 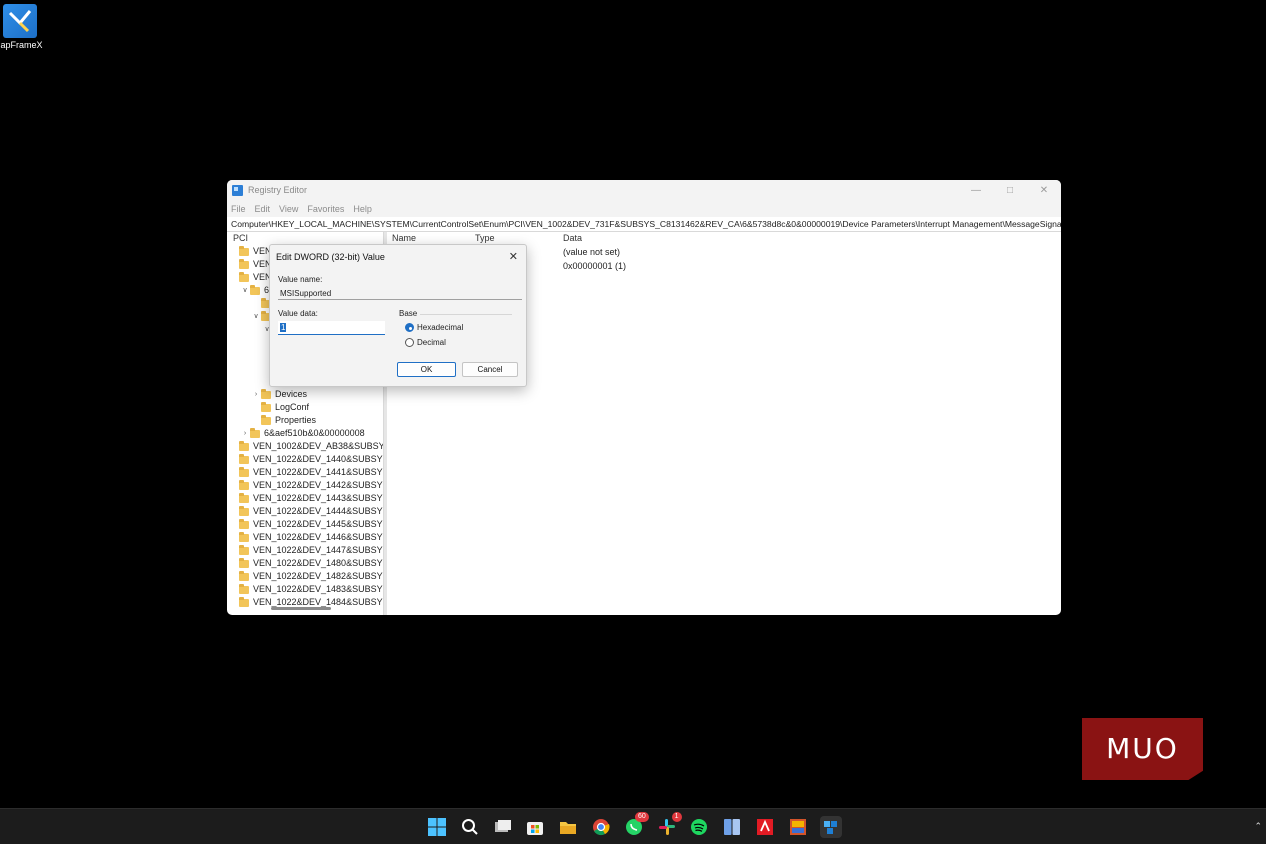 I want to click on cancel-button: Cancel, so click(x=490, y=369).